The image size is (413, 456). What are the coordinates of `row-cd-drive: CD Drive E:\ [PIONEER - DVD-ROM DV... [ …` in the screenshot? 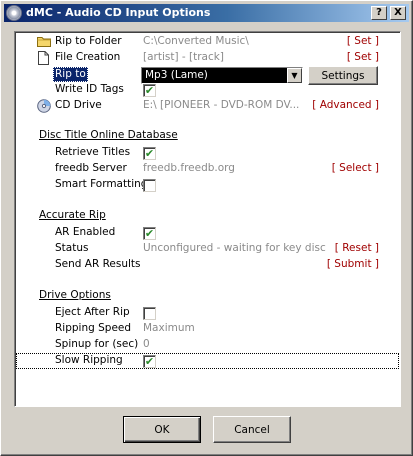 It's located at (207, 106).